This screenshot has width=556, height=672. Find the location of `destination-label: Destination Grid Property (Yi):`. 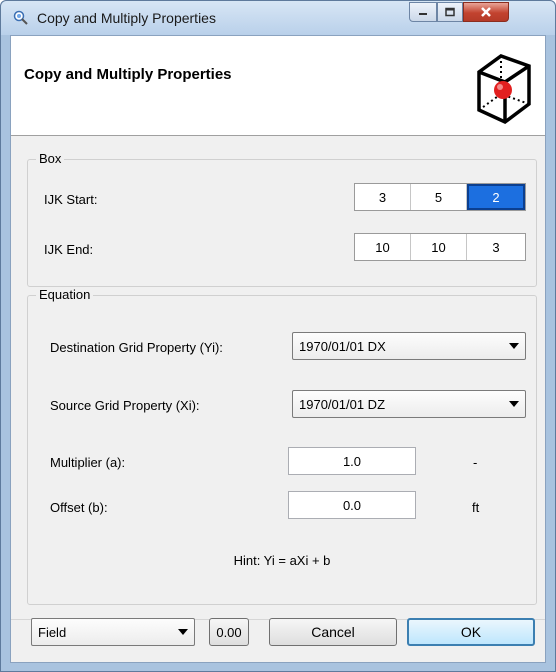

destination-label: Destination Grid Property (Yi): is located at coordinates (136, 347).